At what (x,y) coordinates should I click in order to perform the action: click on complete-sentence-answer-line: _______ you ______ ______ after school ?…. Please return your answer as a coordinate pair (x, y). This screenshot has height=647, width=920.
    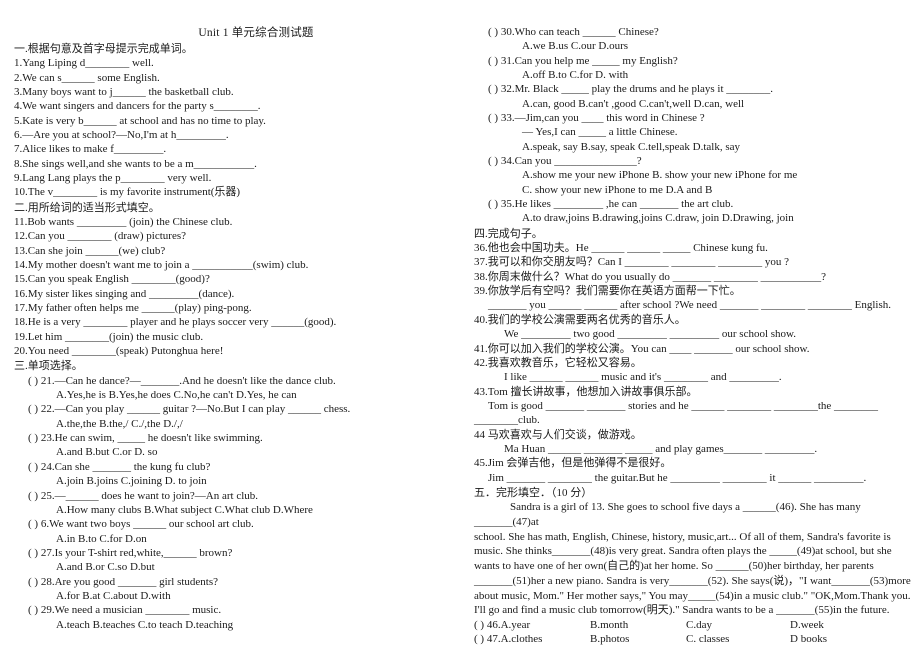
    Looking at the image, I should click on (690, 305).